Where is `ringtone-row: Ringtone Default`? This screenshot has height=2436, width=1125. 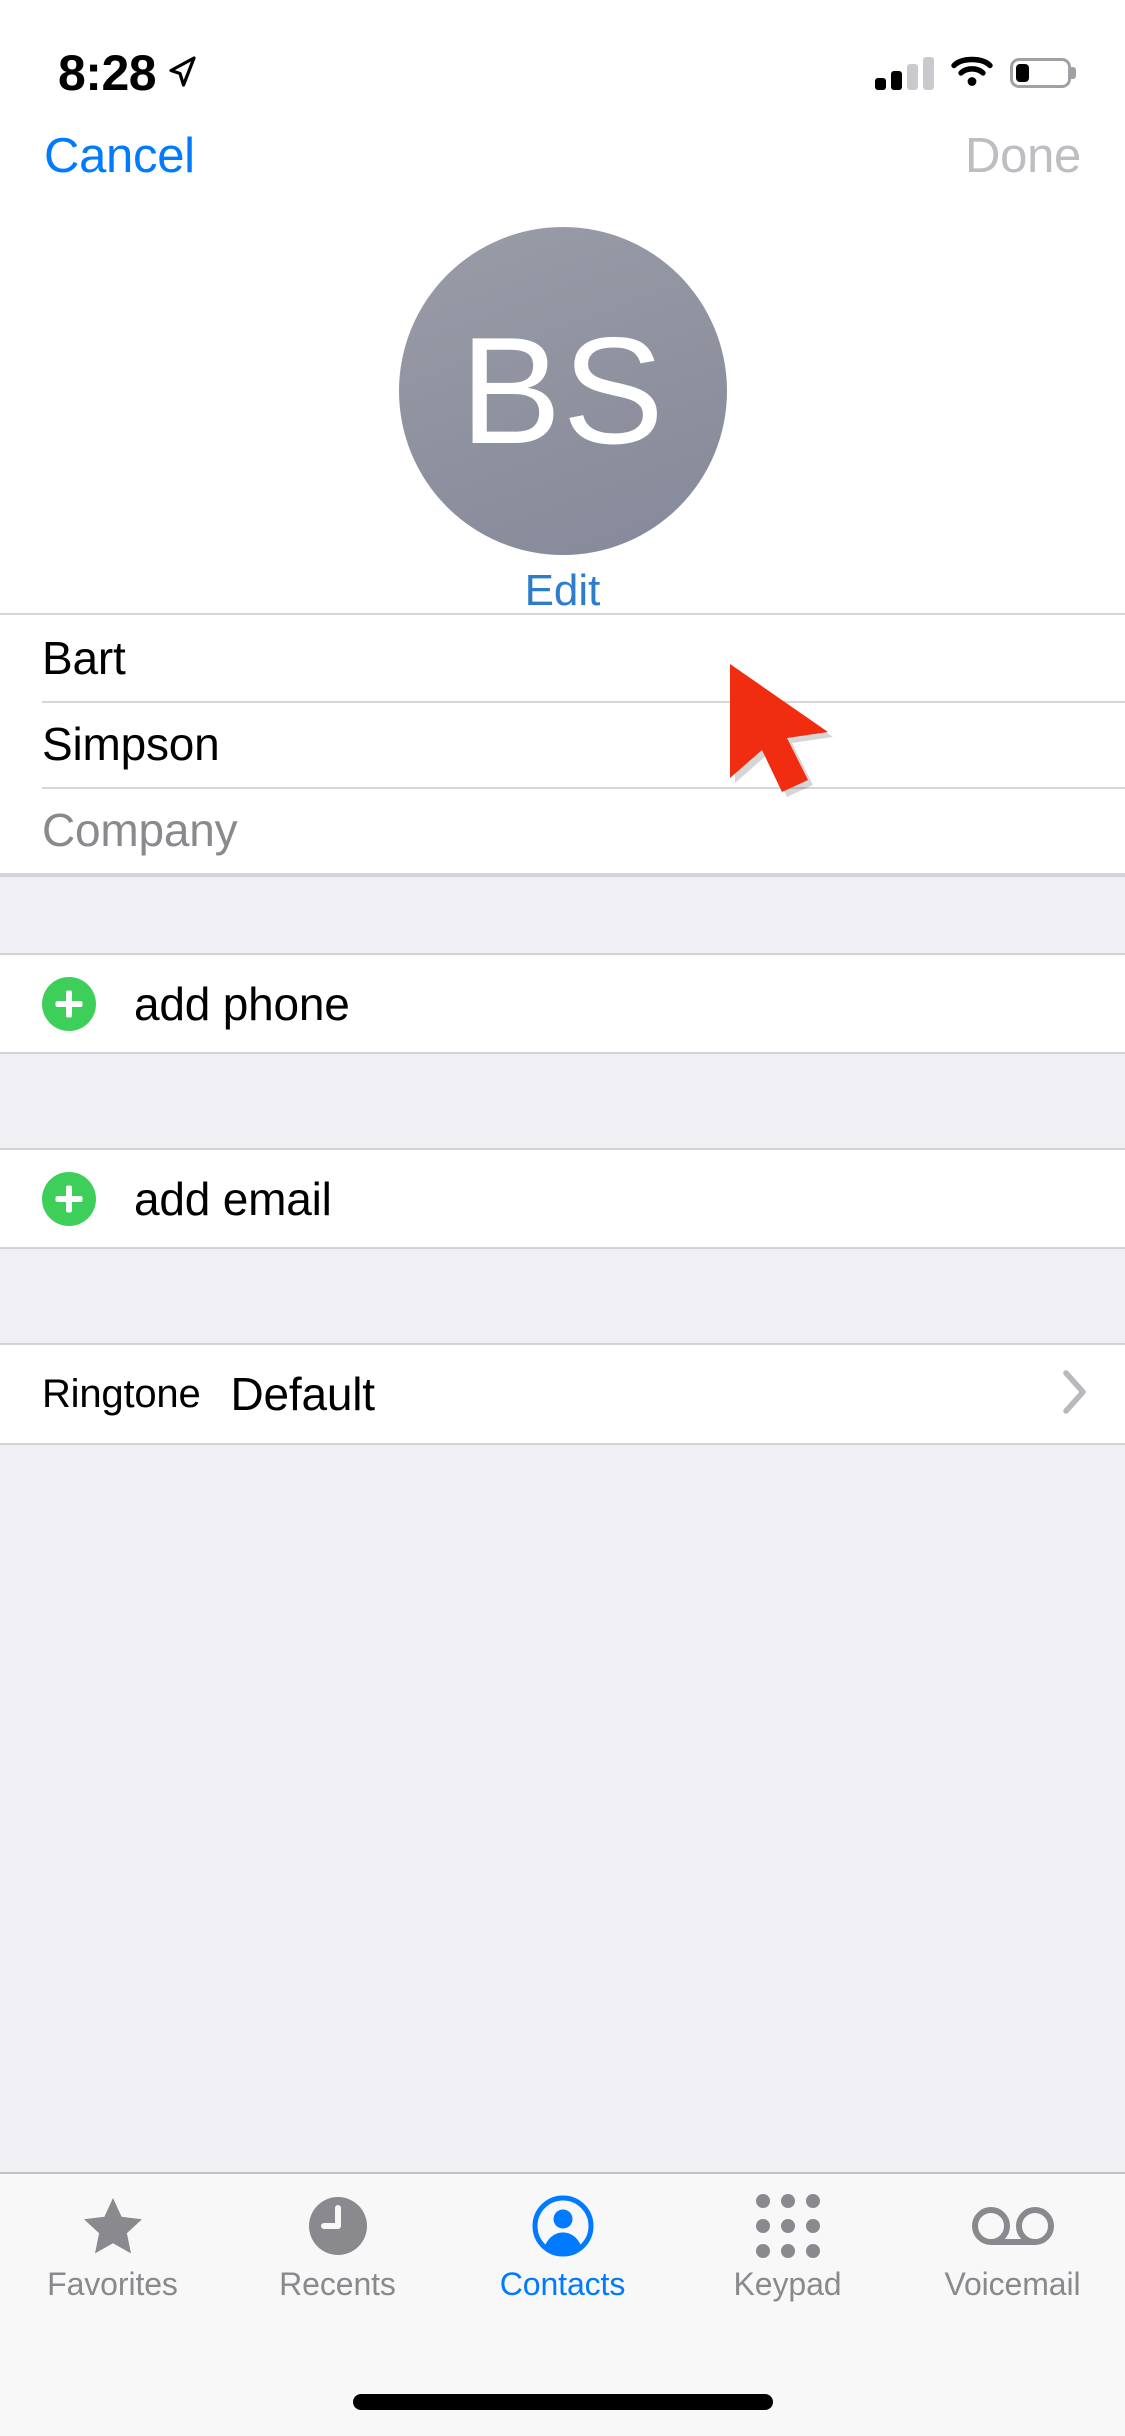 ringtone-row: Ringtone Default is located at coordinates (562, 1394).